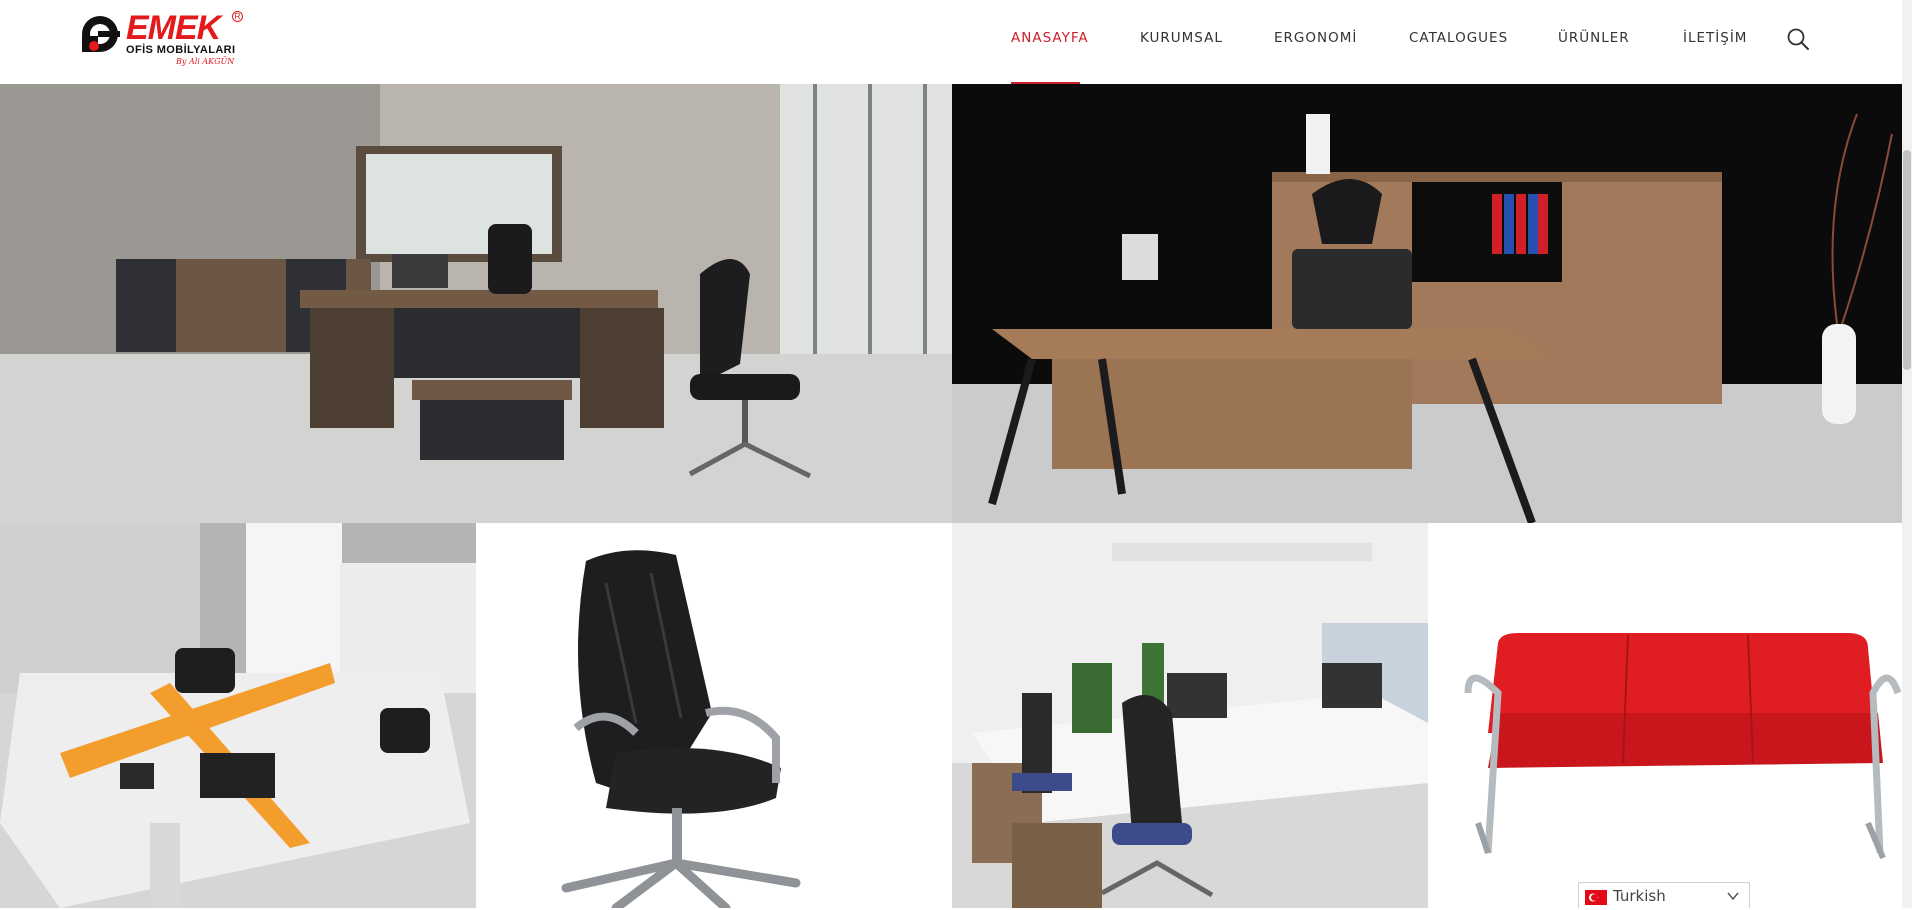  What do you see at coordinates (1798, 39) in the screenshot?
I see `search-icon` at bounding box center [1798, 39].